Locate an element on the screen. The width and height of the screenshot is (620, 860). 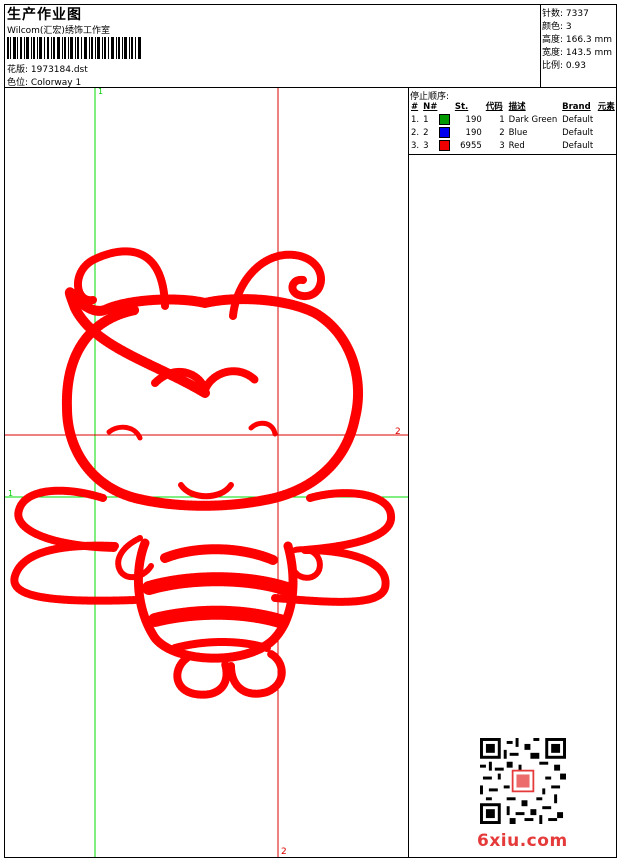
row-index: 2. is located at coordinates (415, 133).